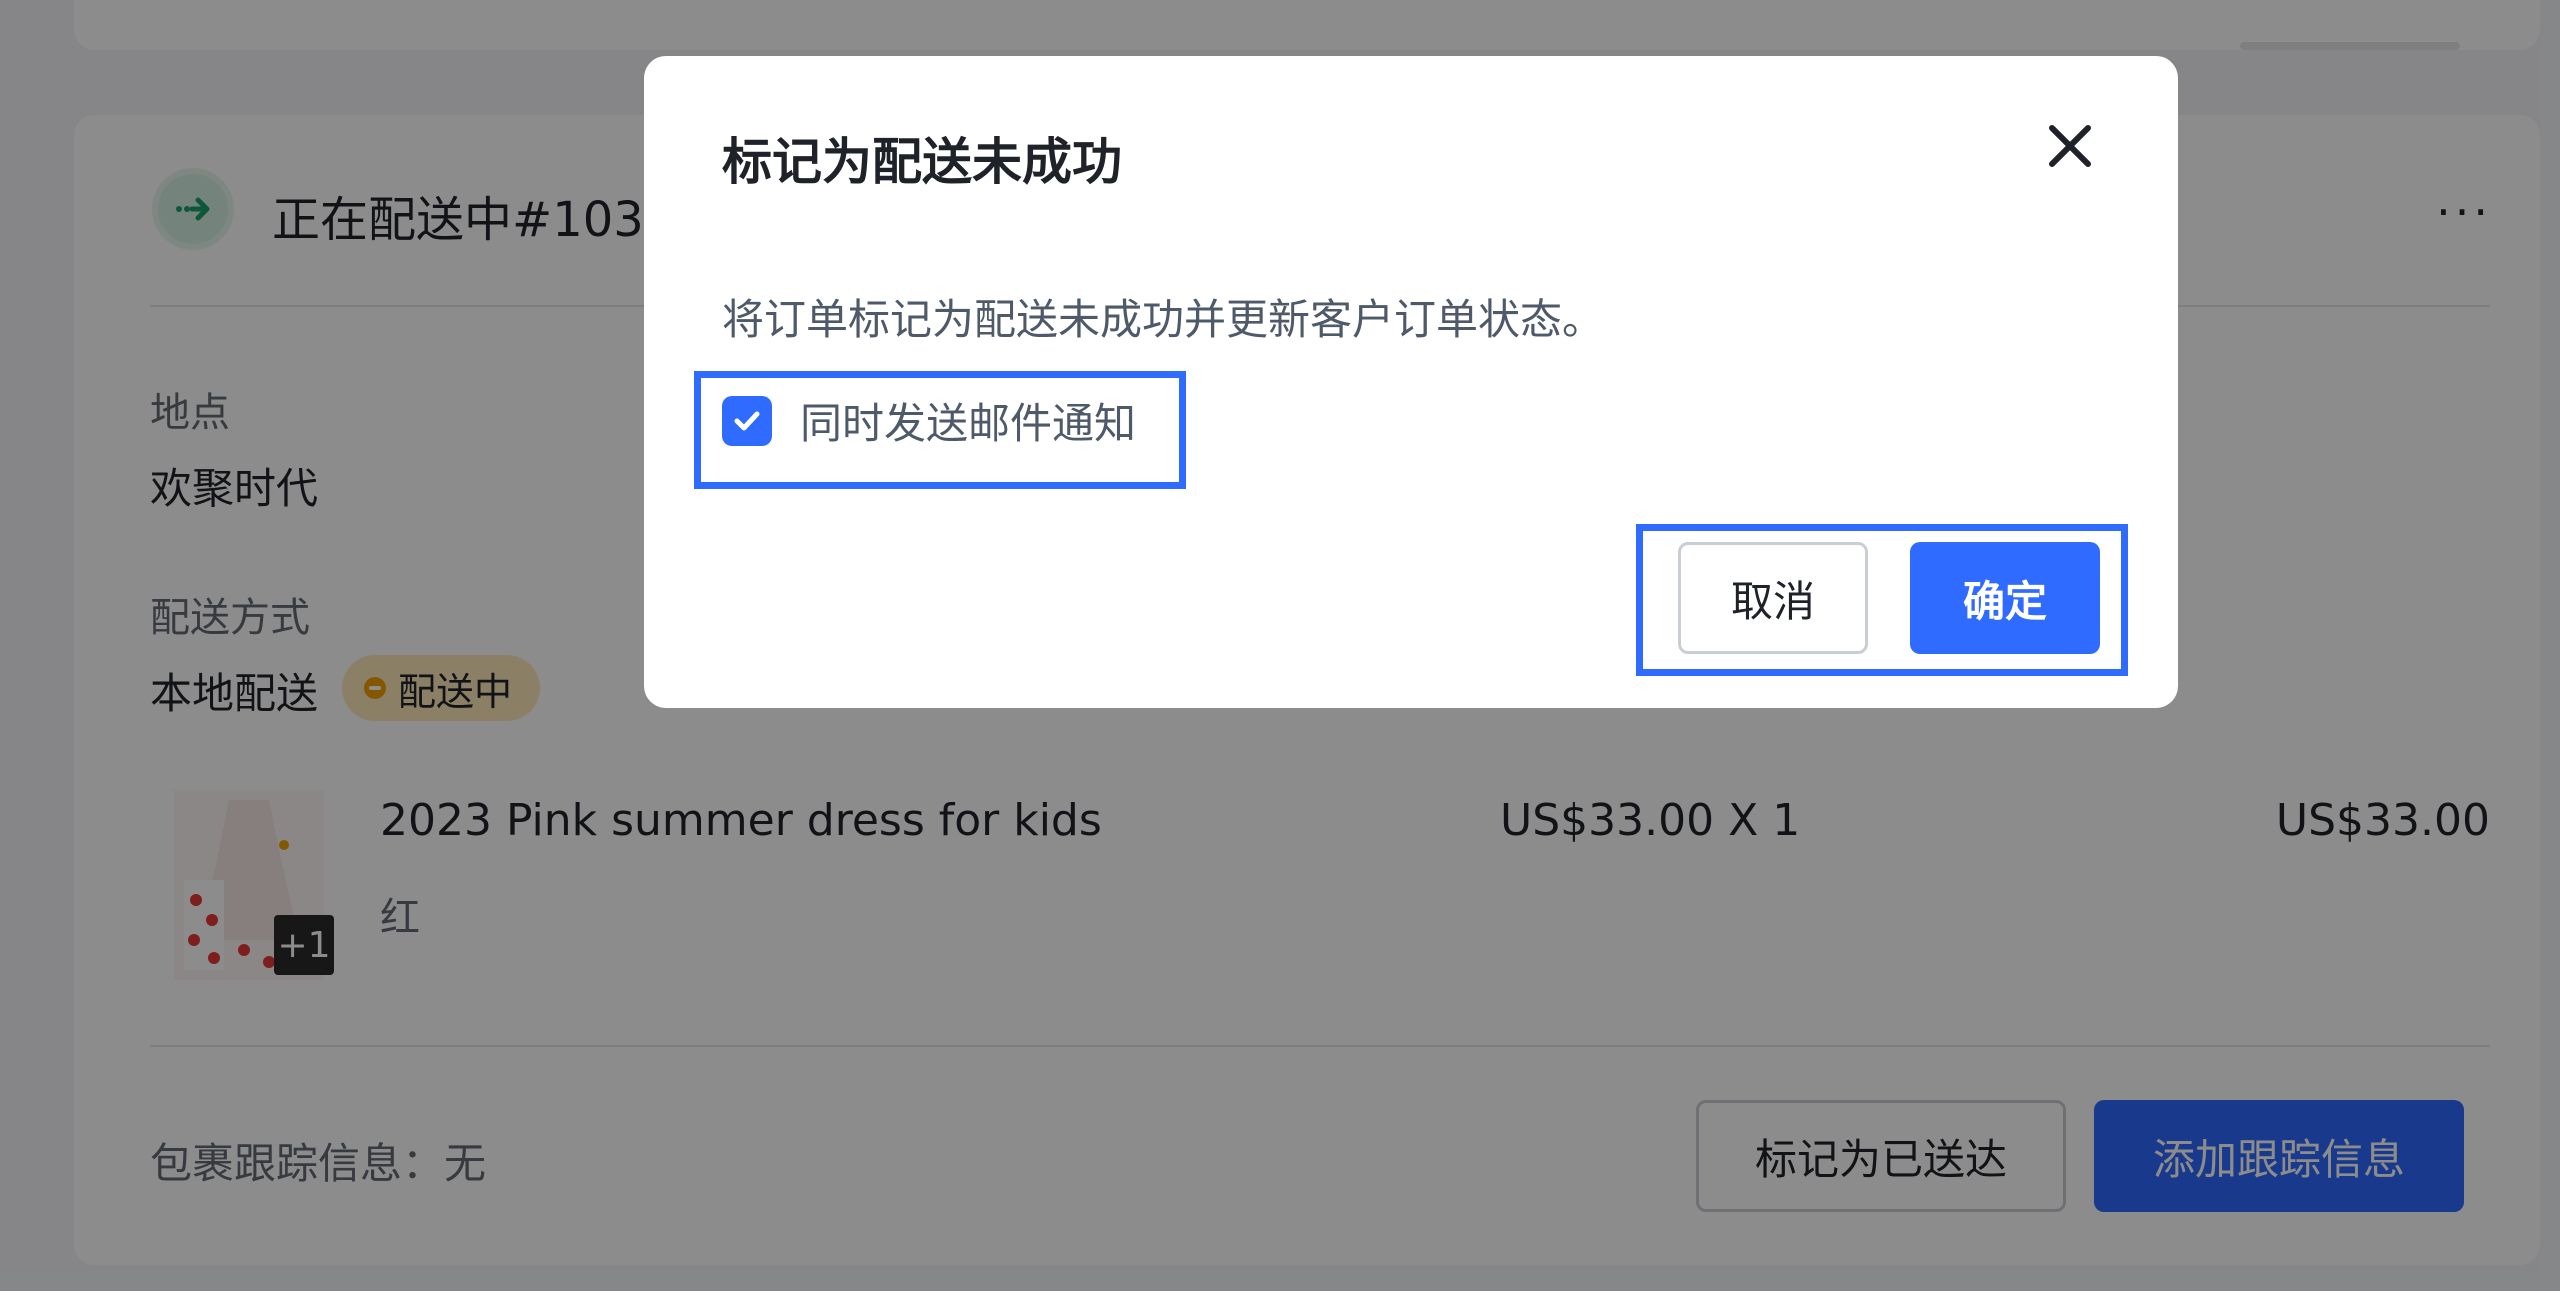 The height and width of the screenshot is (1291, 2560). I want to click on dialog-title: 标记为配送未成功, so click(922, 162).